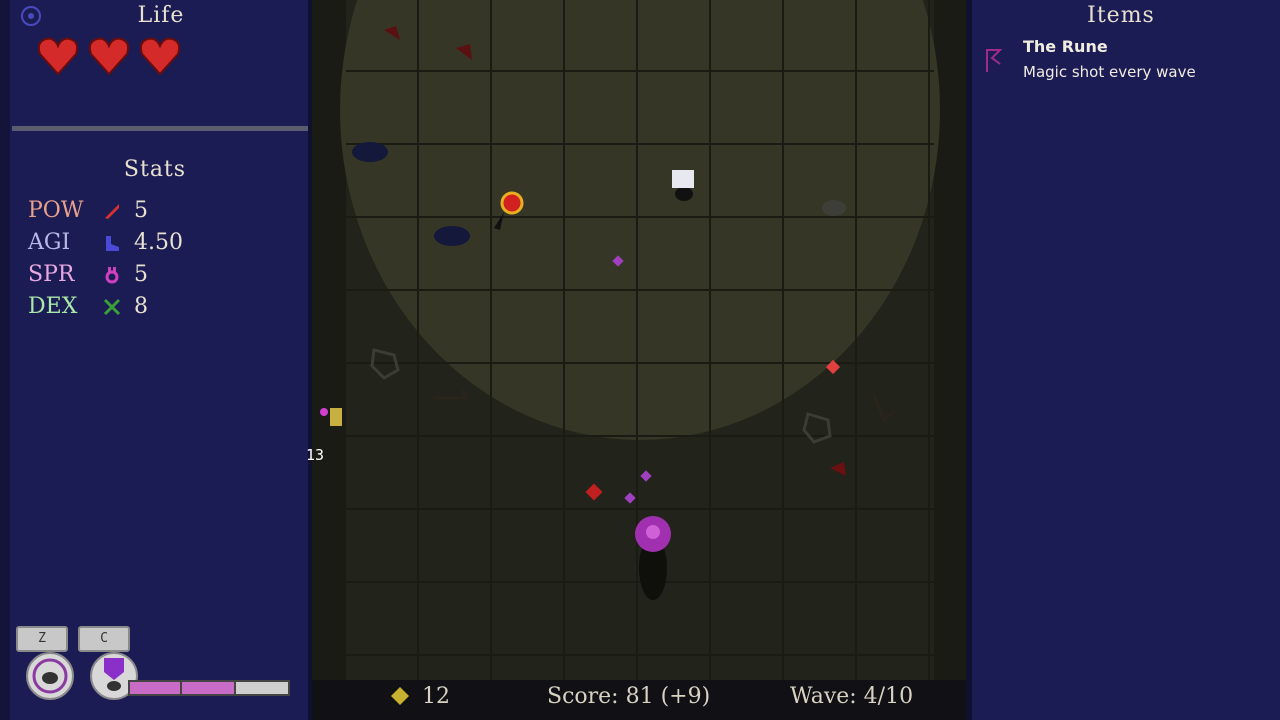  I want to click on stats-title: Stats, so click(155, 169).